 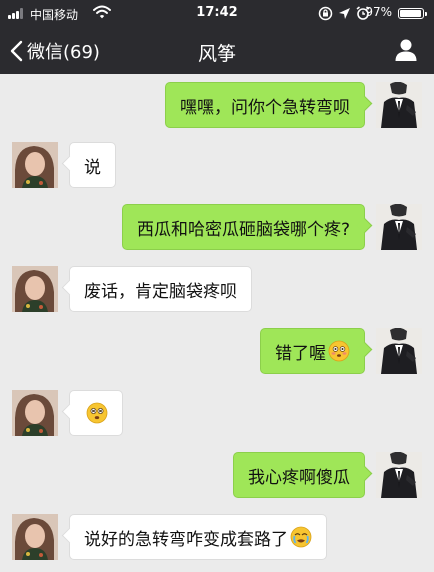 I want to click on status-icons, so click(x=344, y=13).